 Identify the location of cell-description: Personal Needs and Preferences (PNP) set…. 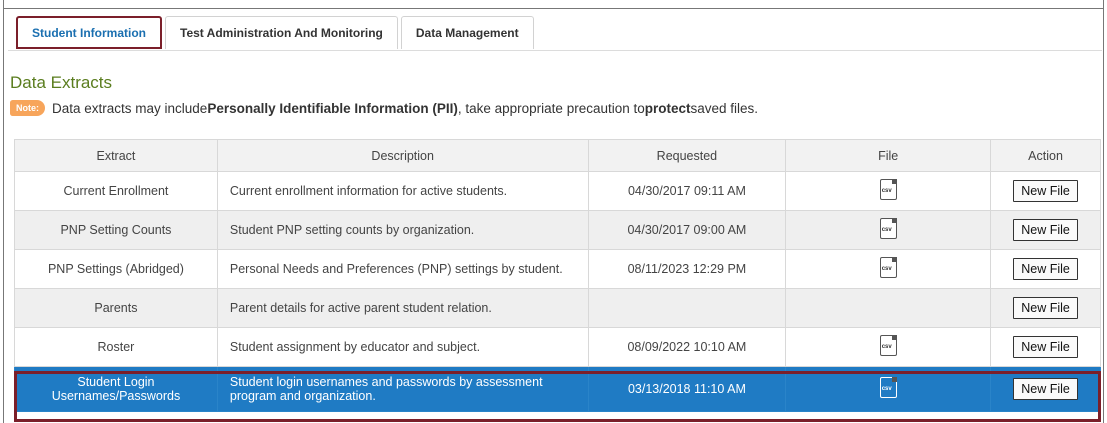
(402, 269).